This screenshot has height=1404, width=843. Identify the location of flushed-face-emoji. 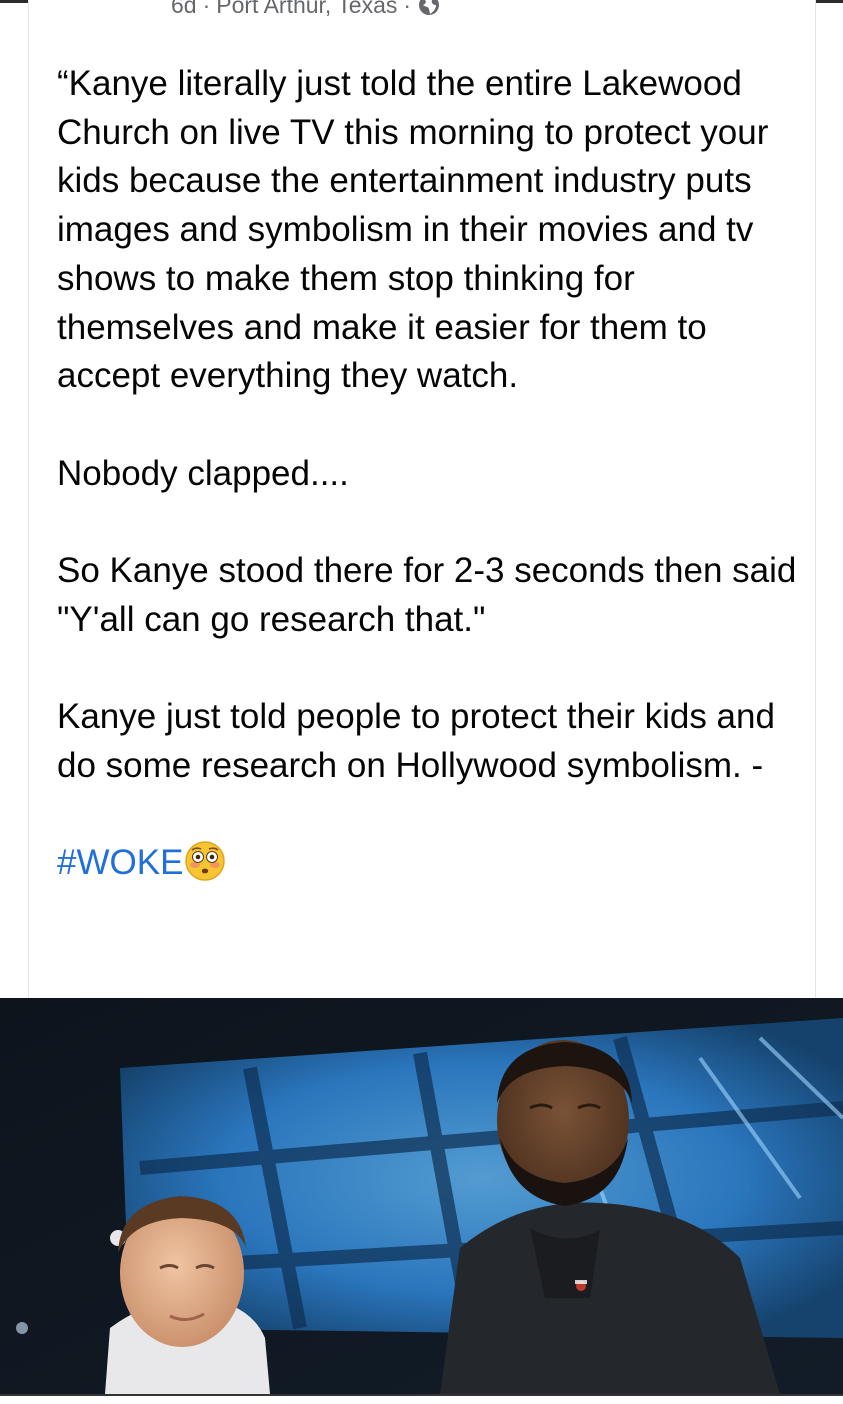
(205, 861).